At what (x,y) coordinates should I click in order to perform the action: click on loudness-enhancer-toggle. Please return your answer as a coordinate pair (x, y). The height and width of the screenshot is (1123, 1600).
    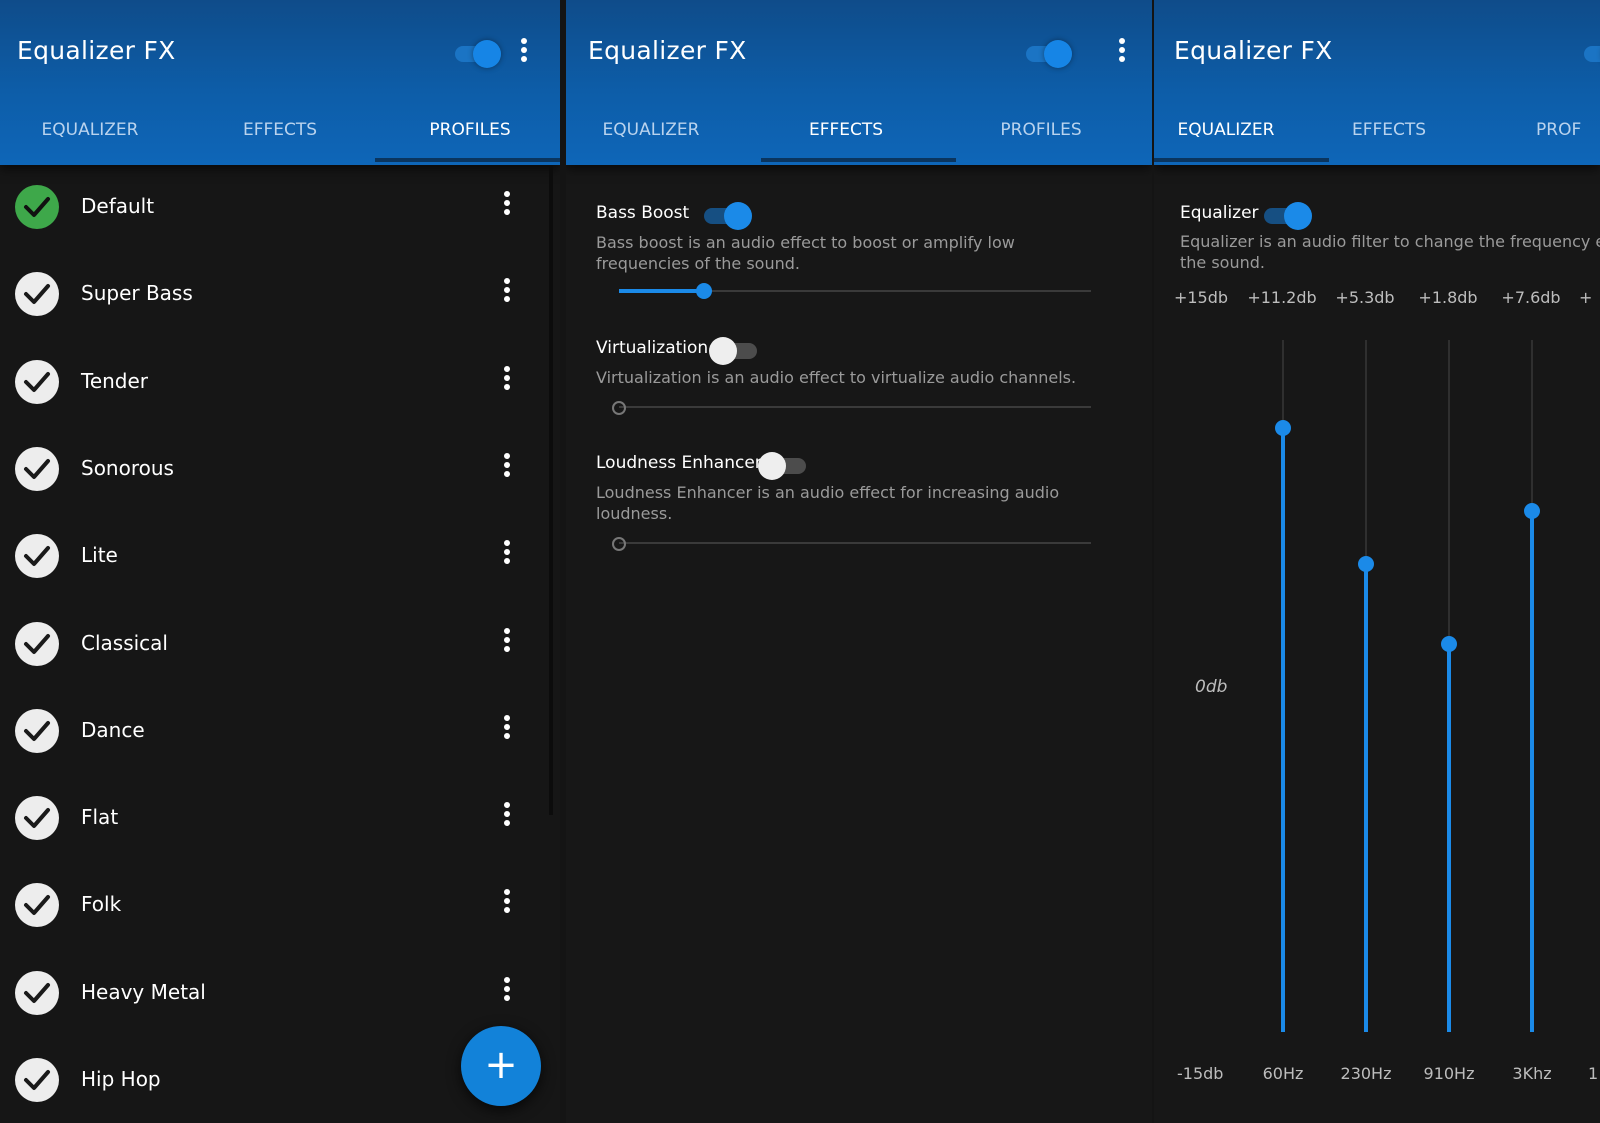
    Looking at the image, I should click on (783, 466).